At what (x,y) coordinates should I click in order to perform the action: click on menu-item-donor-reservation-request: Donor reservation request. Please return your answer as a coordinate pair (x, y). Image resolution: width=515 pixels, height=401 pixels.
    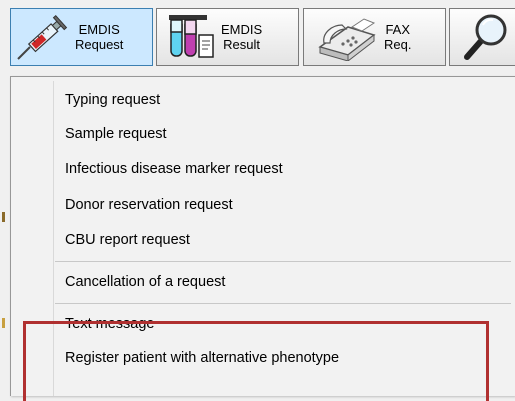
    Looking at the image, I should click on (149, 205).